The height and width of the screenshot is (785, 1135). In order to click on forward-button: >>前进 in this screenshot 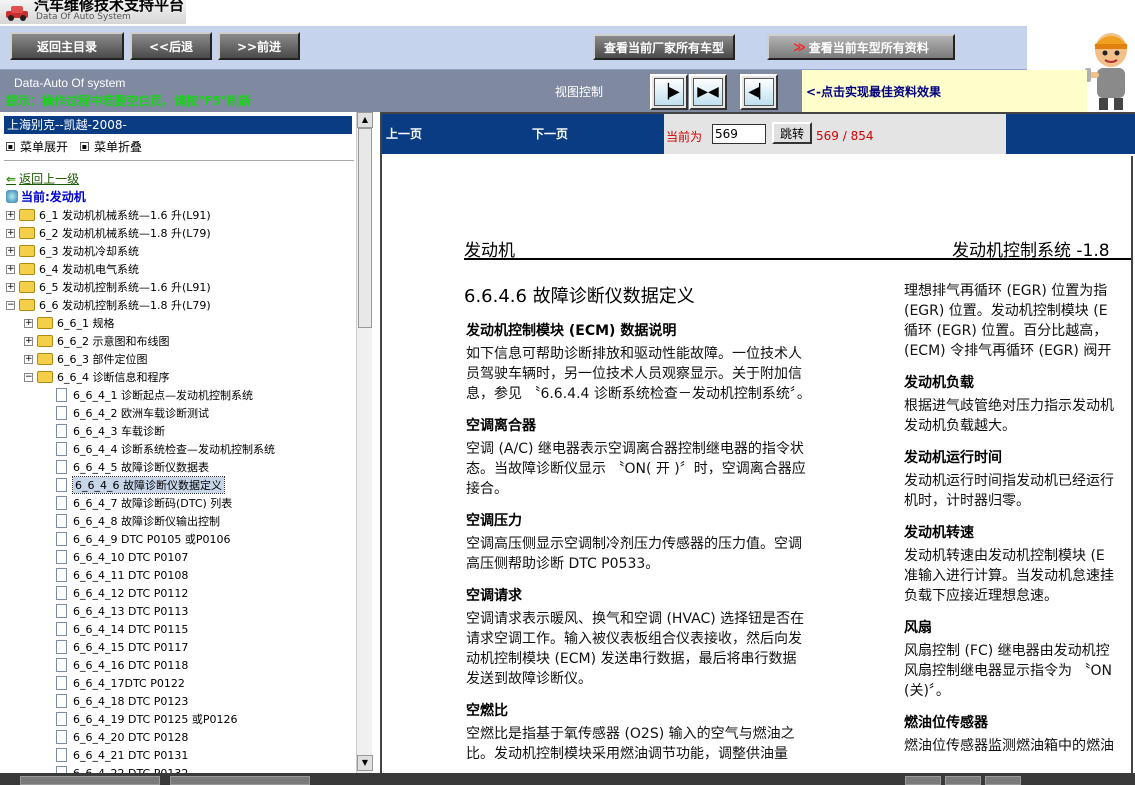, I will do `click(259, 46)`.